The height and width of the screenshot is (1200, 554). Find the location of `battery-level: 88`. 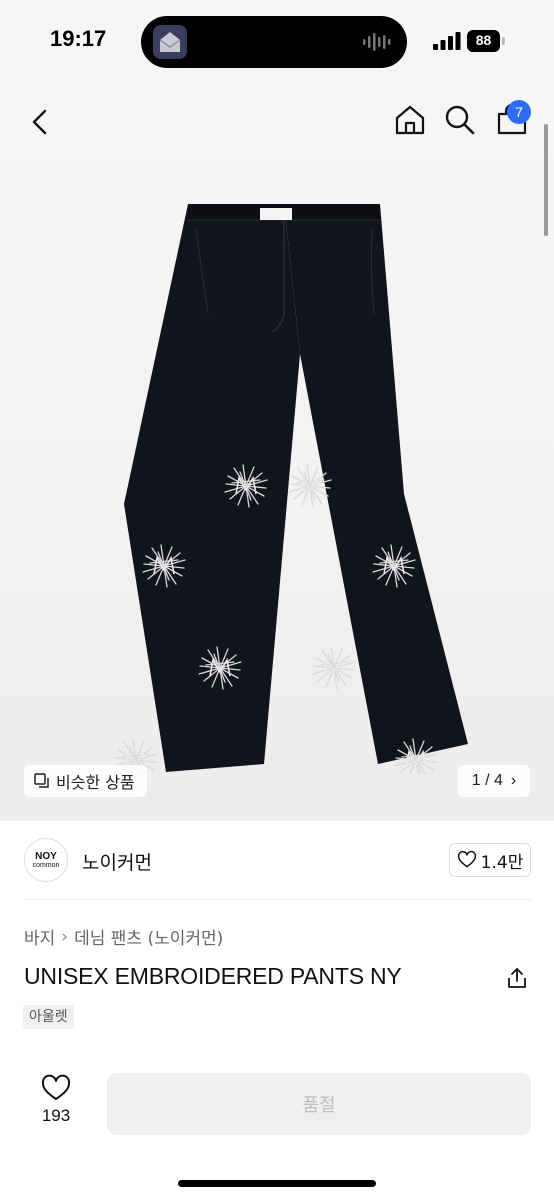

battery-level: 88 is located at coordinates (483, 40).